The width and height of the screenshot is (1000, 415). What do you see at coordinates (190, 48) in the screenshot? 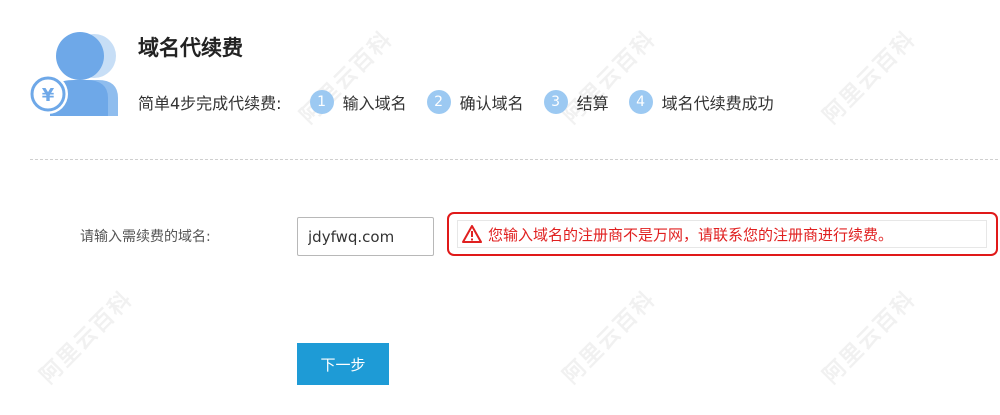
I see `page-title: 域名代续费` at bounding box center [190, 48].